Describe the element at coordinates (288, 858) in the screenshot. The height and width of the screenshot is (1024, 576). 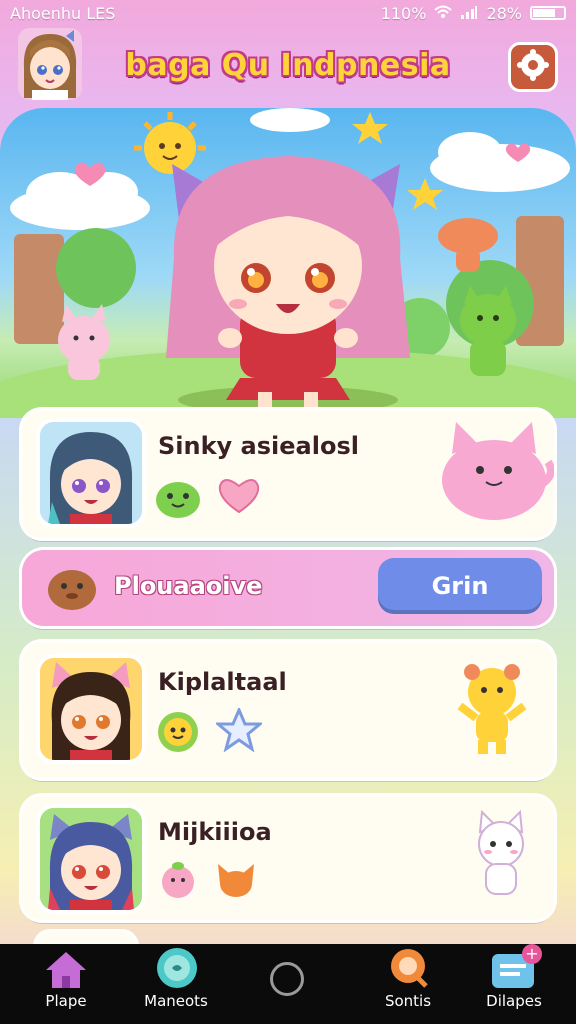
I see `character-card: Mijkiiioa` at that location.